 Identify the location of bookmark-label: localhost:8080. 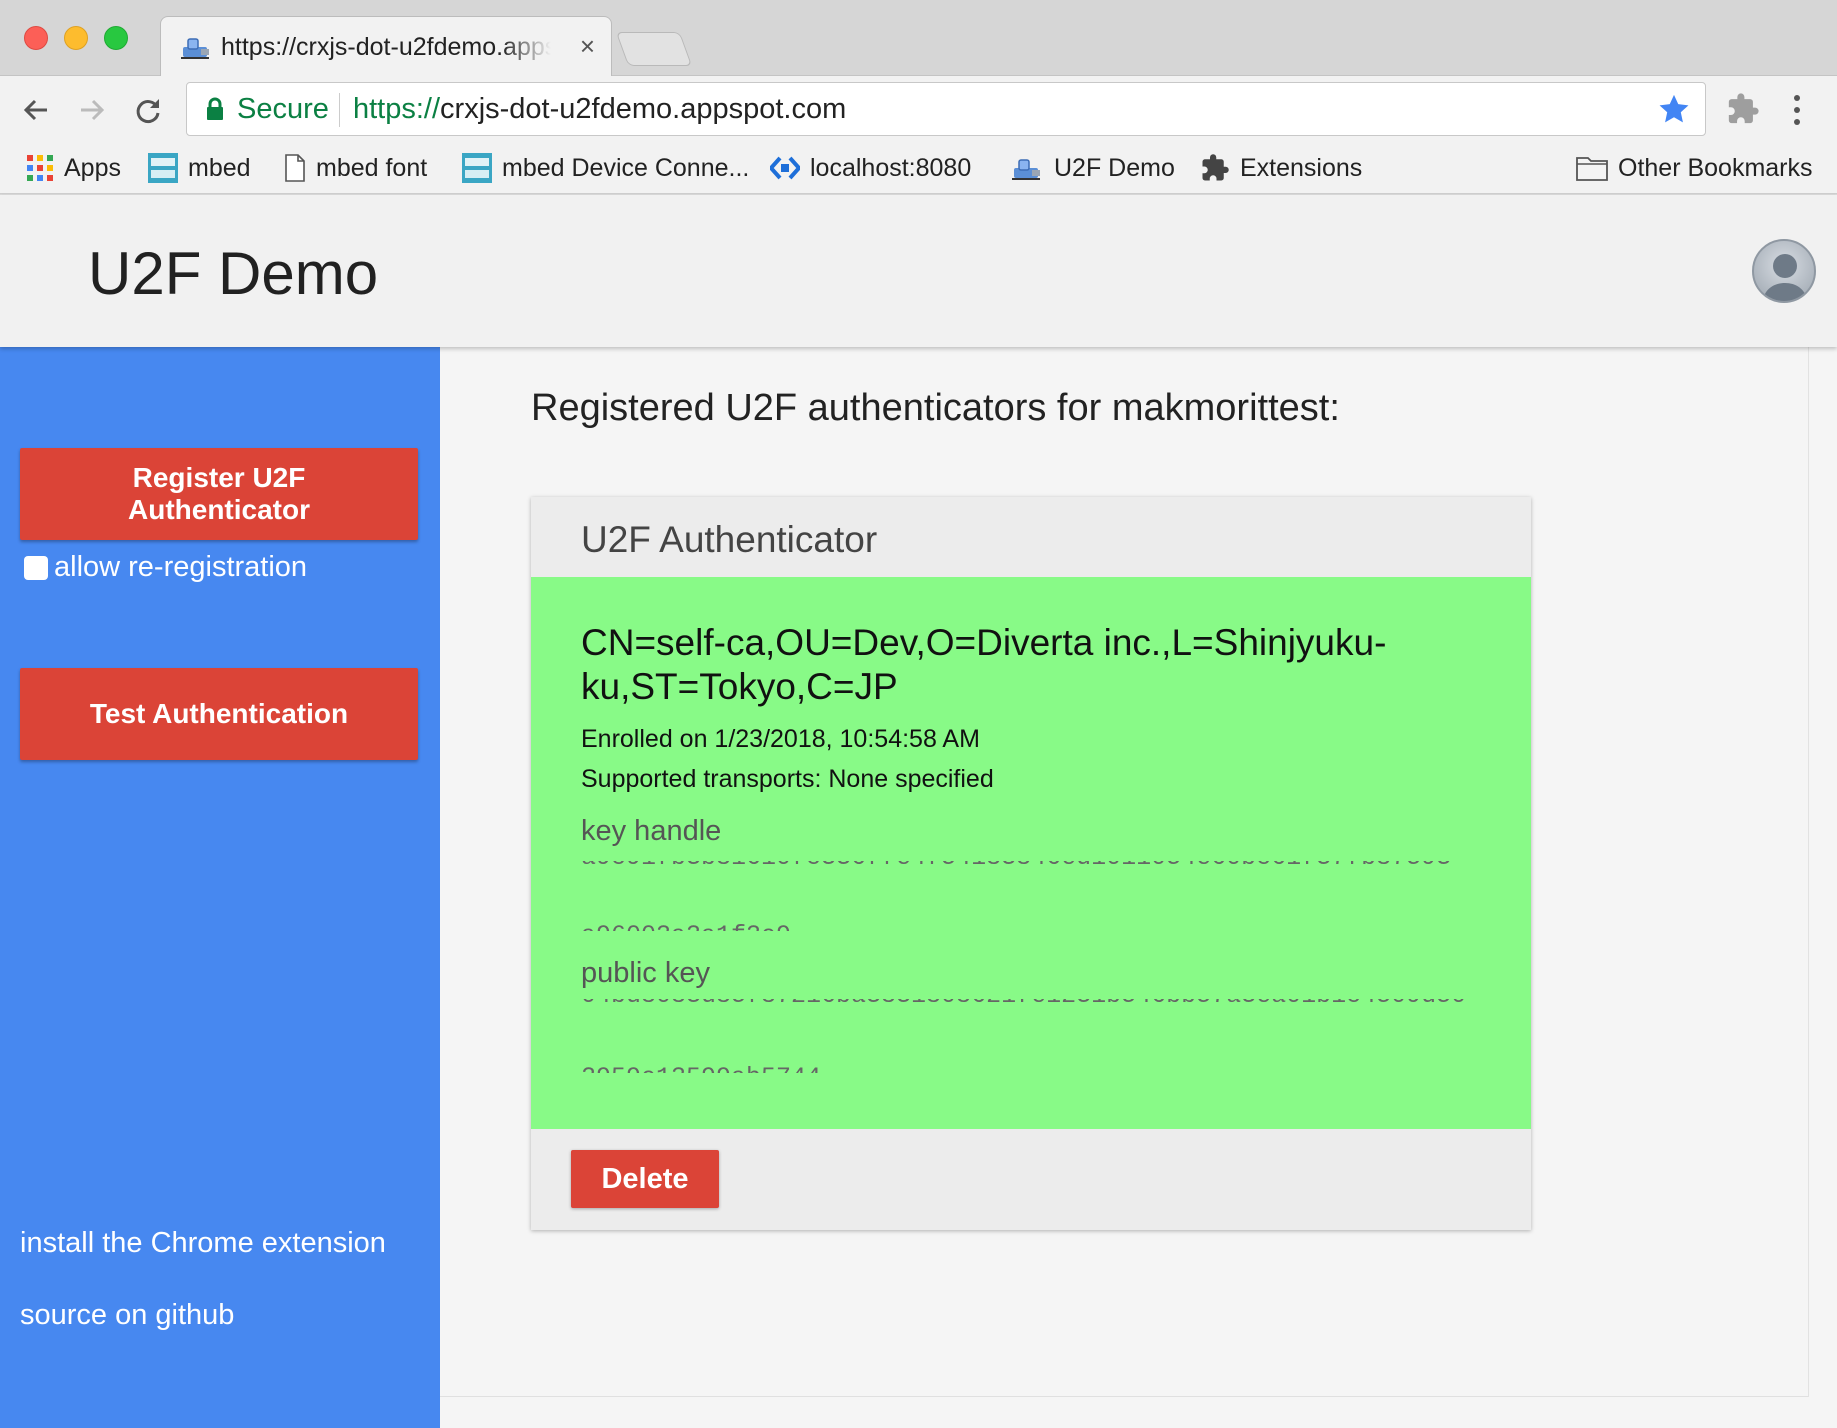
(891, 167).